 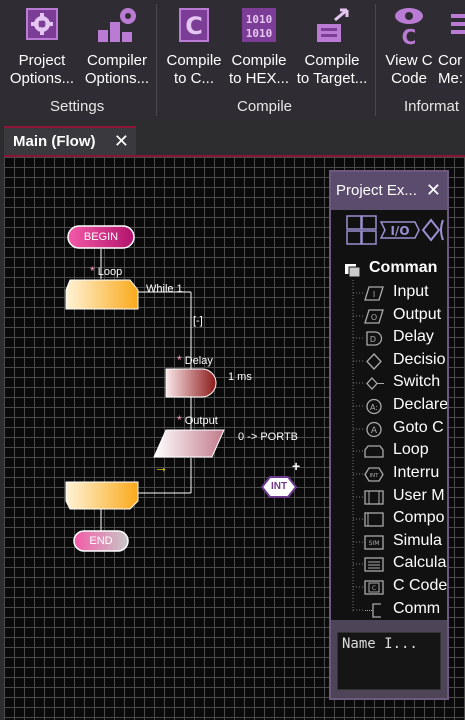 What do you see at coordinates (232, 137) in the screenshot?
I see `document-tab-bar: Main (Flow) ✕` at bounding box center [232, 137].